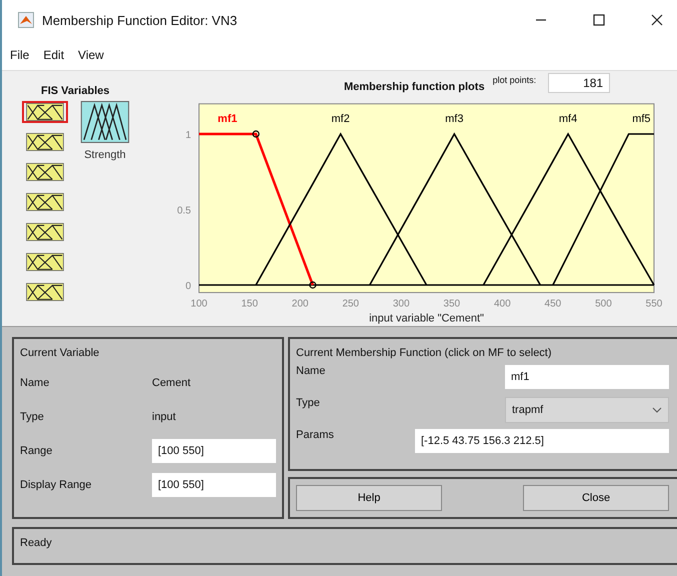 The height and width of the screenshot is (576, 677). What do you see at coordinates (164, 417) in the screenshot?
I see `variable-type: input` at bounding box center [164, 417].